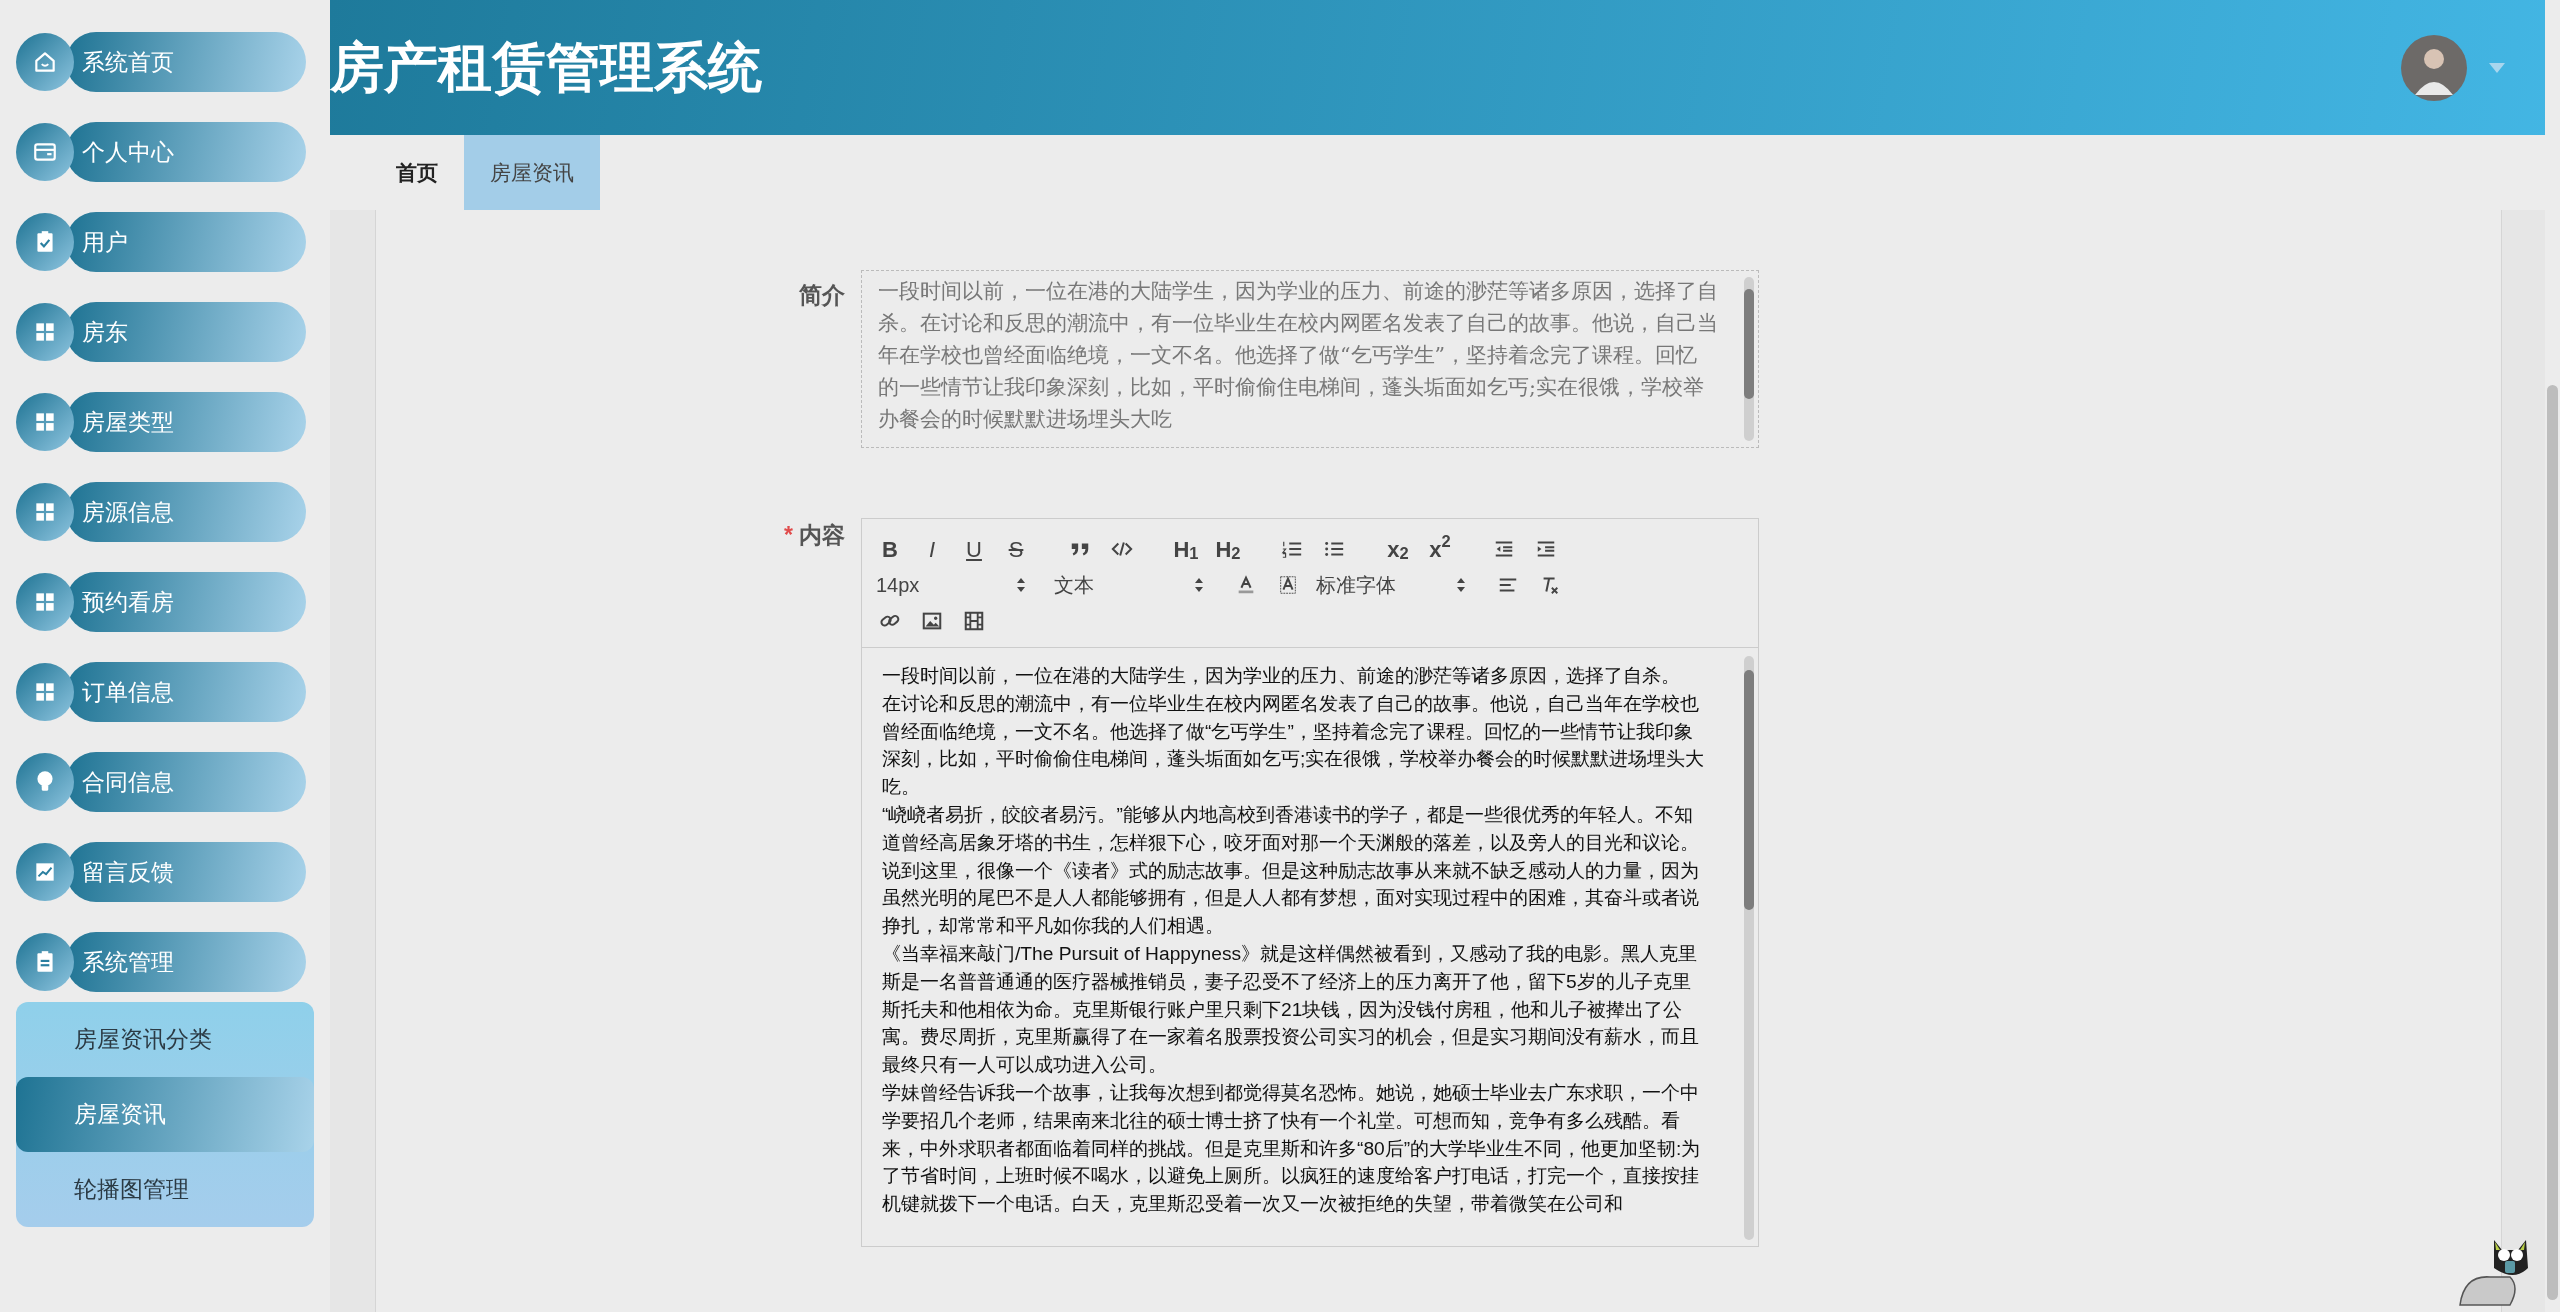 Image resolution: width=2560 pixels, height=1312 pixels. What do you see at coordinates (1391, 585) in the screenshot?
I see `dropdown: 标准字体` at bounding box center [1391, 585].